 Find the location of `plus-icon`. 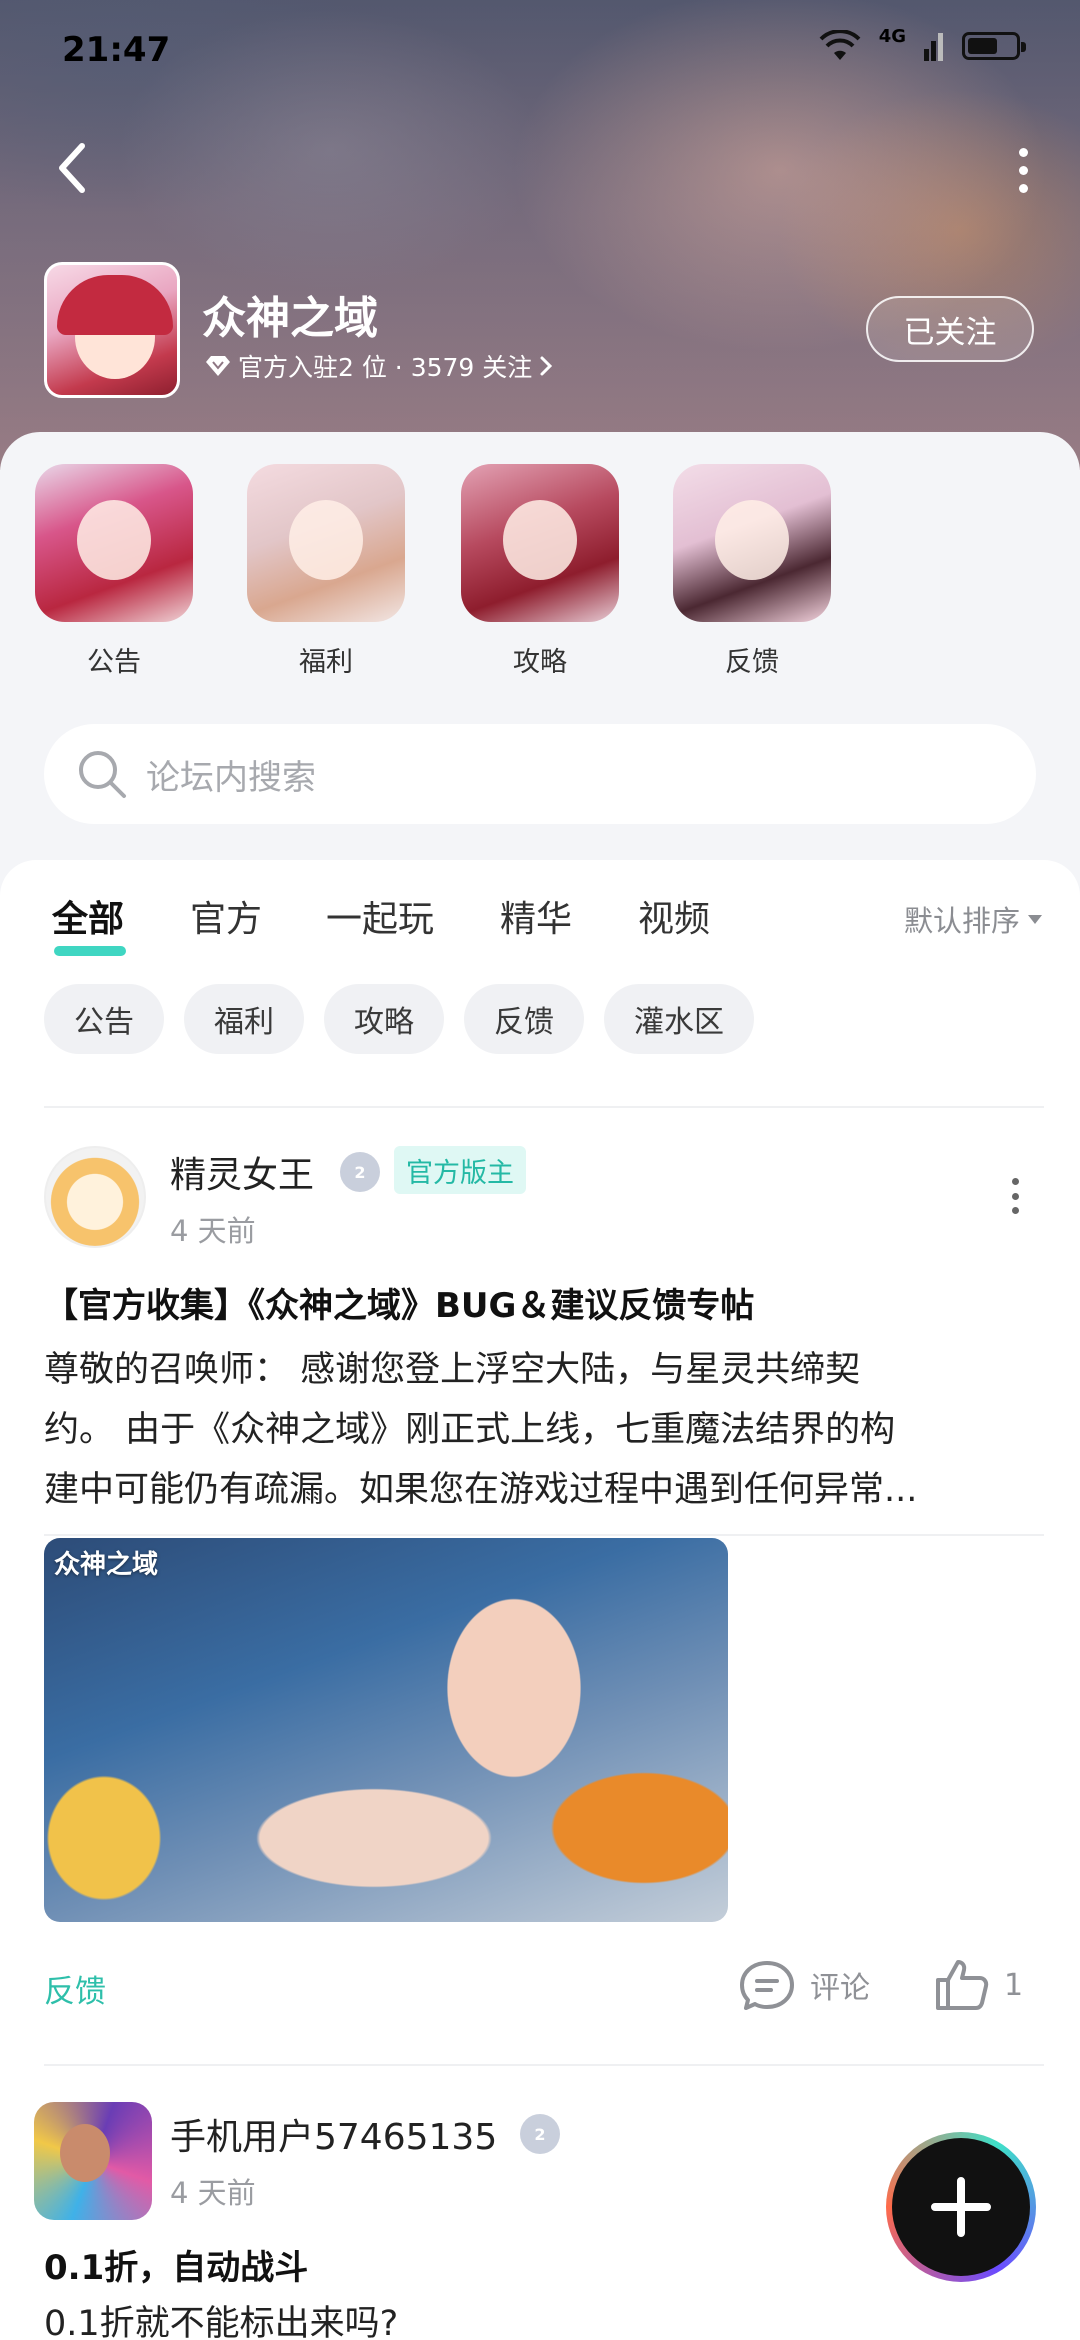

plus-icon is located at coordinates (961, 2207).